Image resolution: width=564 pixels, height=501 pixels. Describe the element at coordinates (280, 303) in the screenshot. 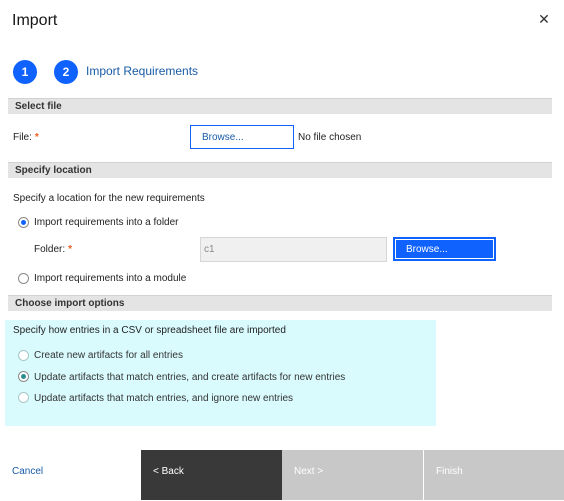

I see `section-header-import-options: Choose import options` at that location.